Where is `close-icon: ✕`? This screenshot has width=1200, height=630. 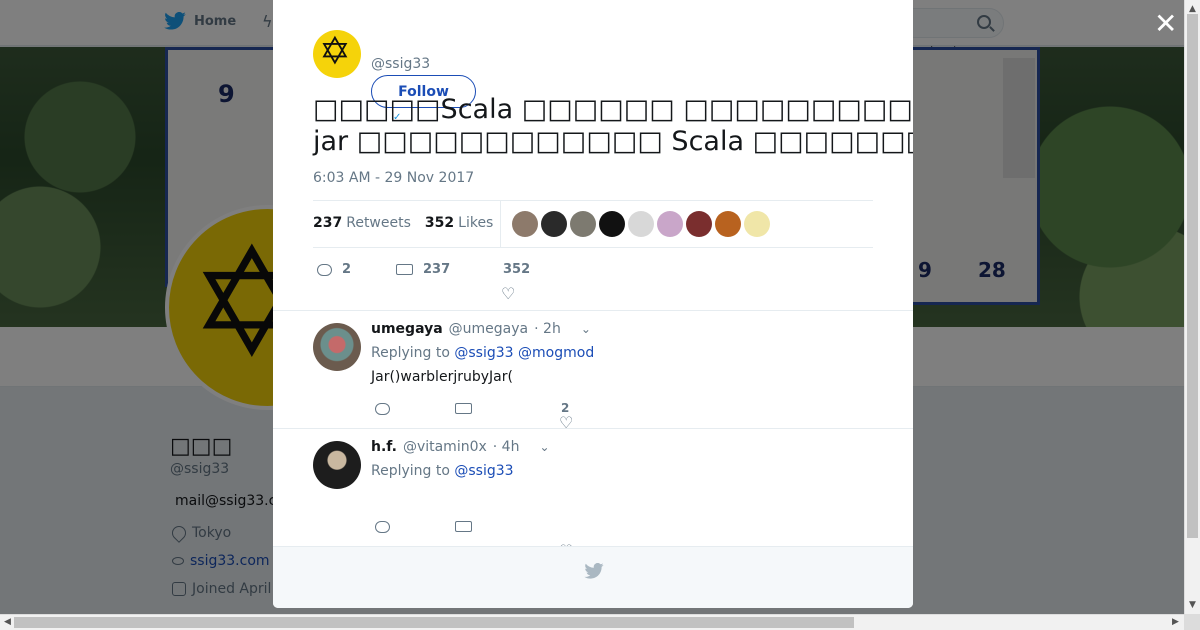 close-icon: ✕ is located at coordinates (1165, 24).